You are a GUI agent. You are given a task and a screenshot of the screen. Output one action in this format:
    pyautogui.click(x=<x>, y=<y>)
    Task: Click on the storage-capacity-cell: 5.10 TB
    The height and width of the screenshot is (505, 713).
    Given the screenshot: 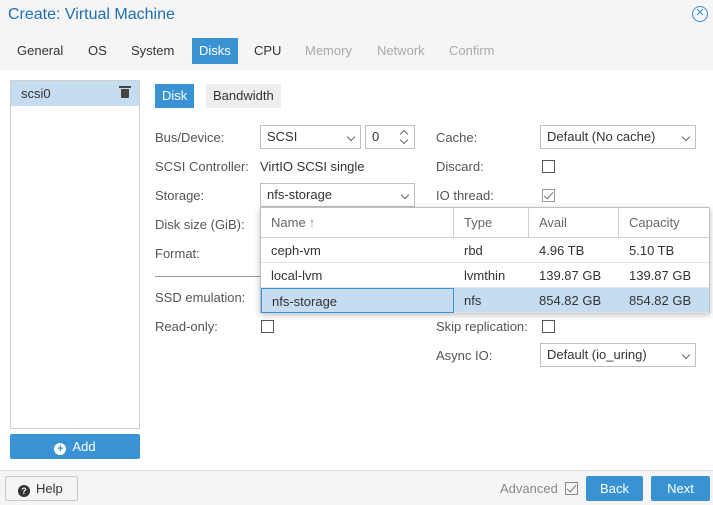 What is the action you would take?
    pyautogui.click(x=652, y=250)
    